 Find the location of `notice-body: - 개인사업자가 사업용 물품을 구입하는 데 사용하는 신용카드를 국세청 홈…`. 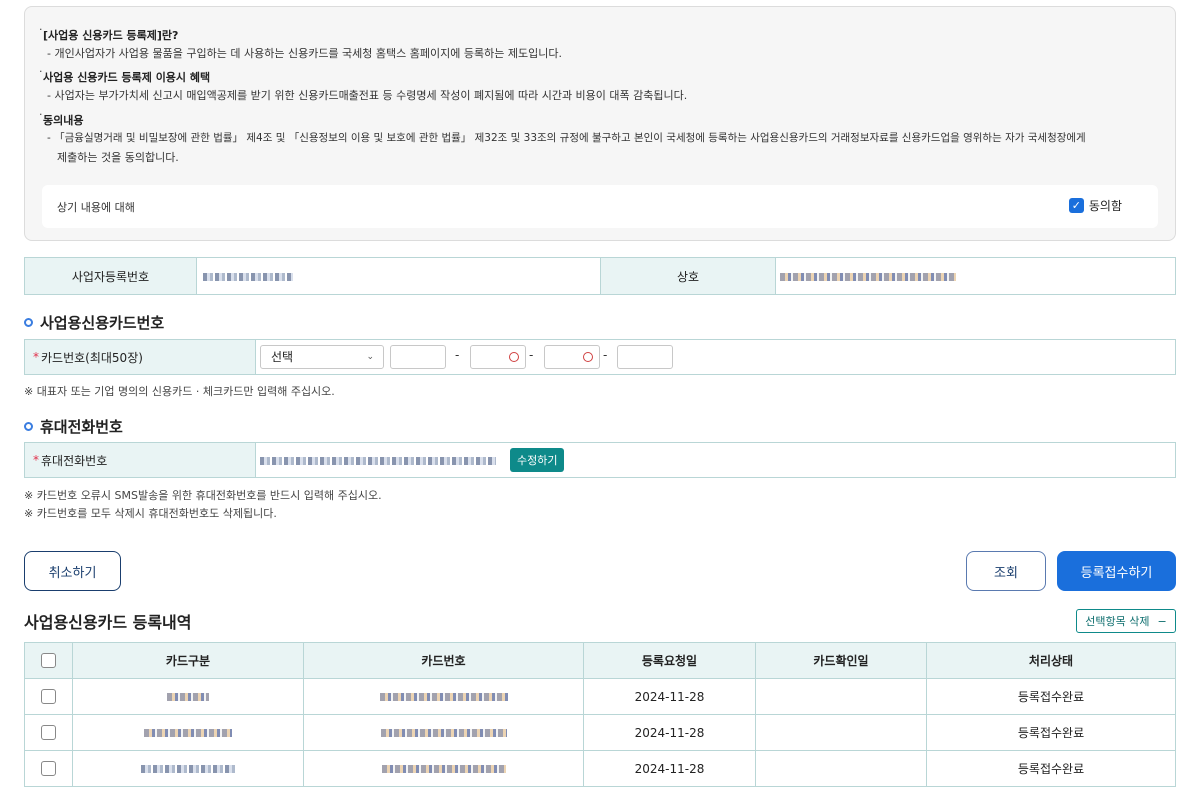

notice-body: - 개인사업자가 사업용 물품을 구입하는 데 사용하는 신용카드를 국세청 홈… is located at coordinates (304, 53).